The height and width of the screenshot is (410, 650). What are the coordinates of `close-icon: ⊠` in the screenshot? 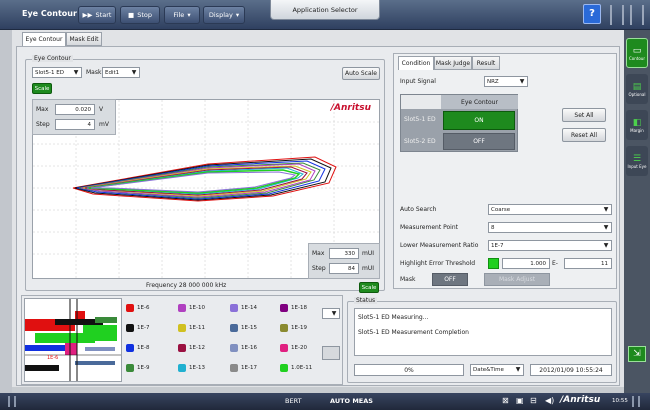 It's located at (505, 400).